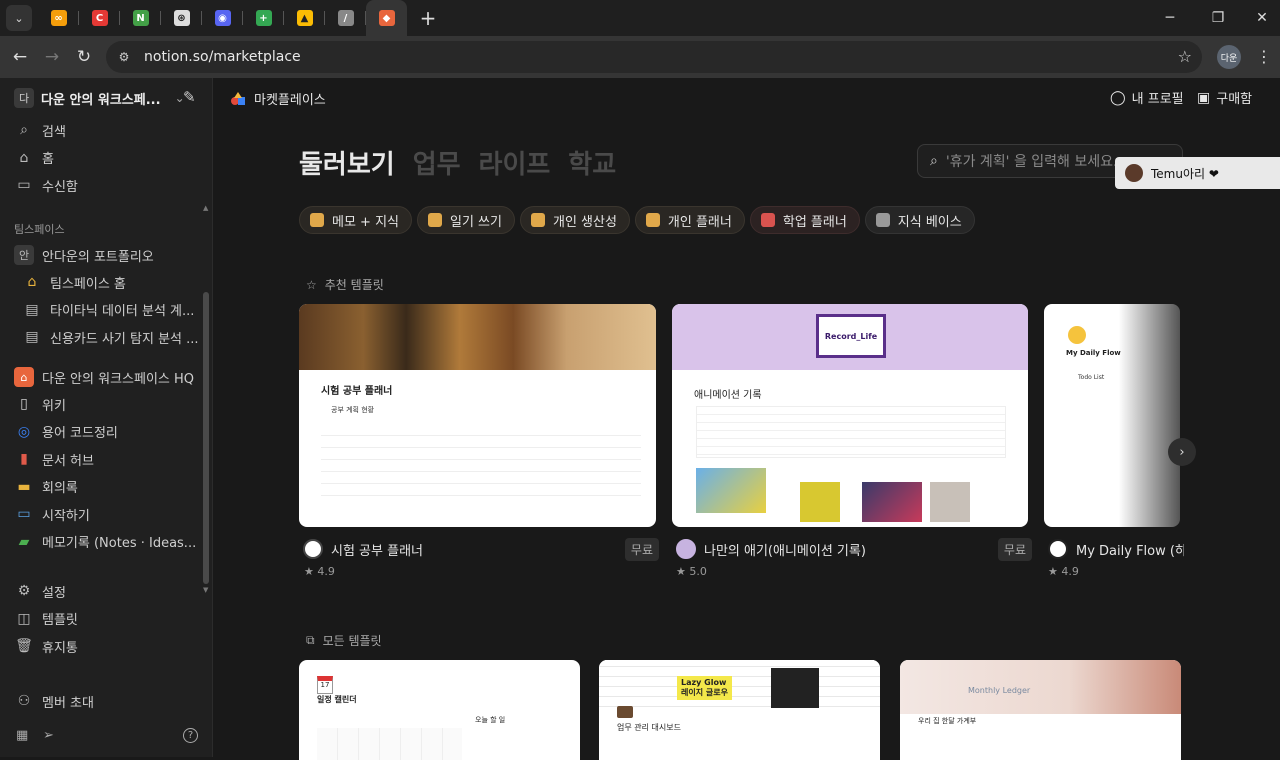 The image size is (1280, 760). What do you see at coordinates (24, 185) in the screenshot?
I see `inbox-icon: ▭` at bounding box center [24, 185].